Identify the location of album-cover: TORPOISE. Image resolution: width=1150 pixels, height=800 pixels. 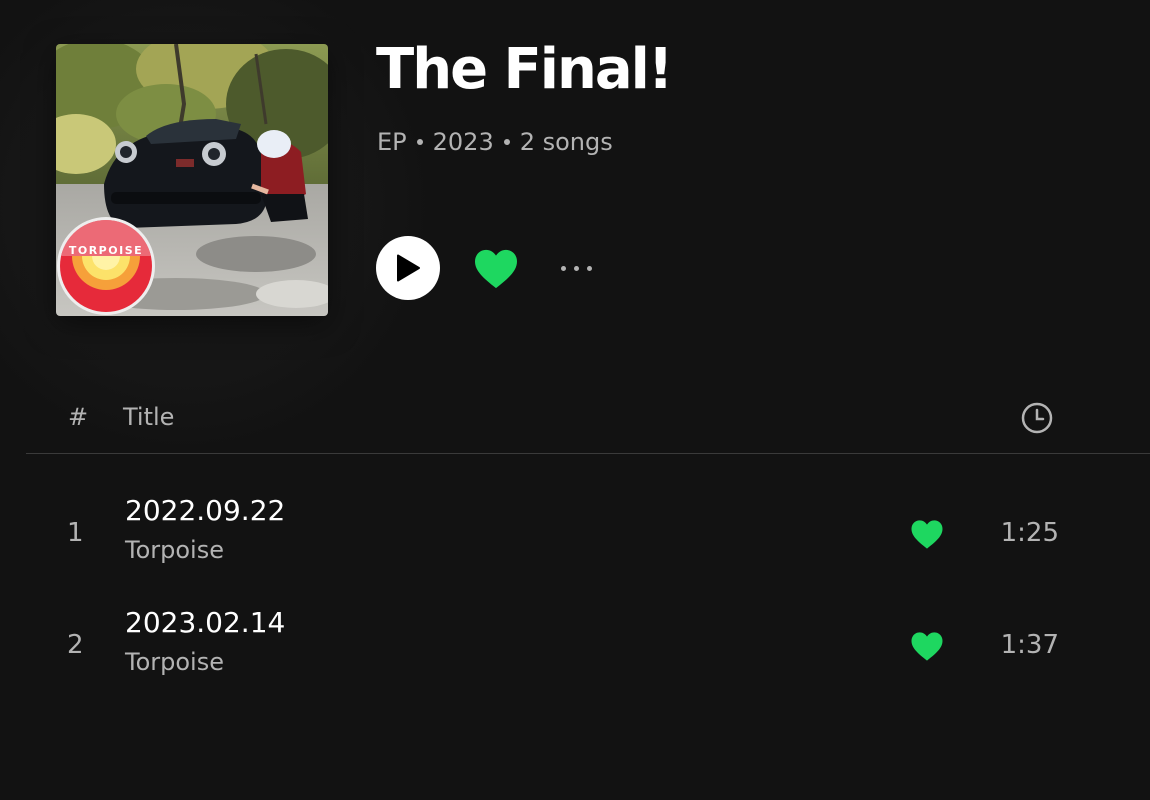
(192, 180).